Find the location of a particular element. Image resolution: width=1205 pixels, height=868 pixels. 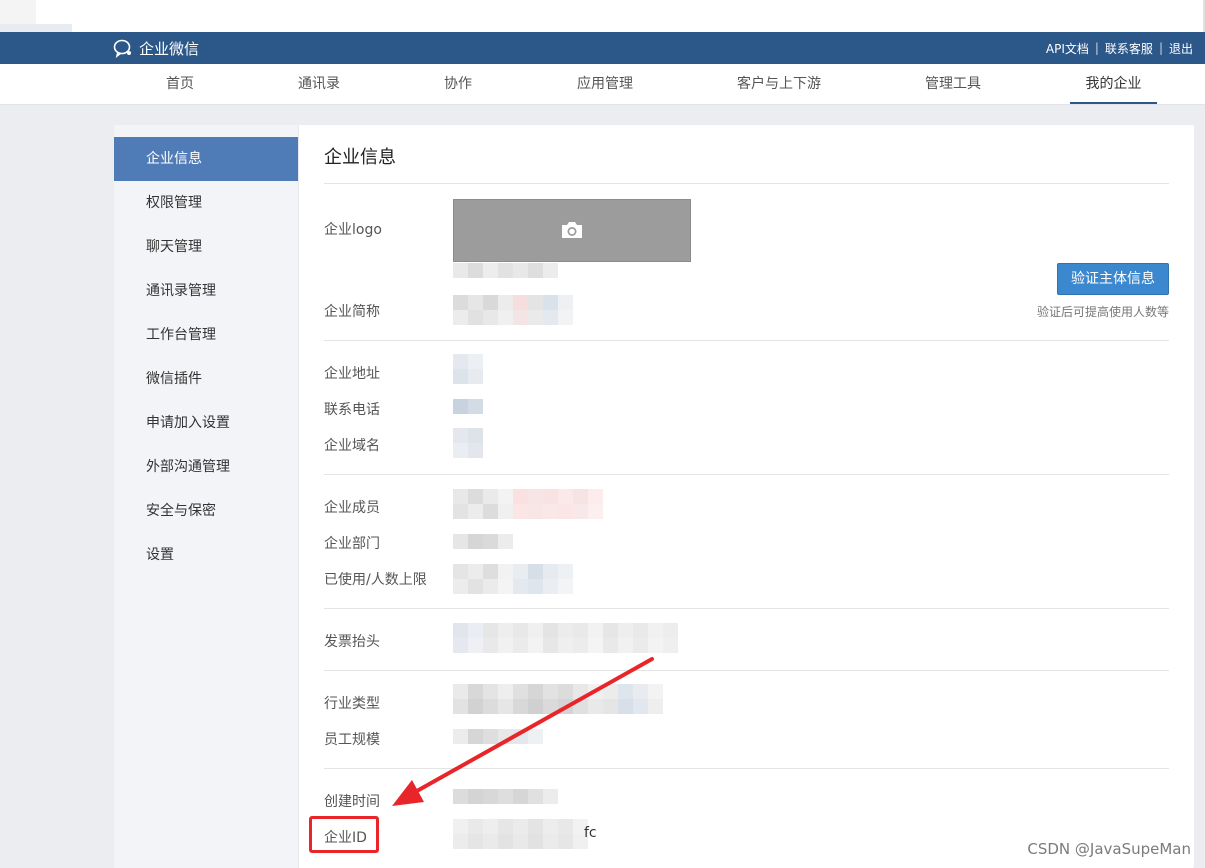

wework-logo-icon is located at coordinates (122, 48).